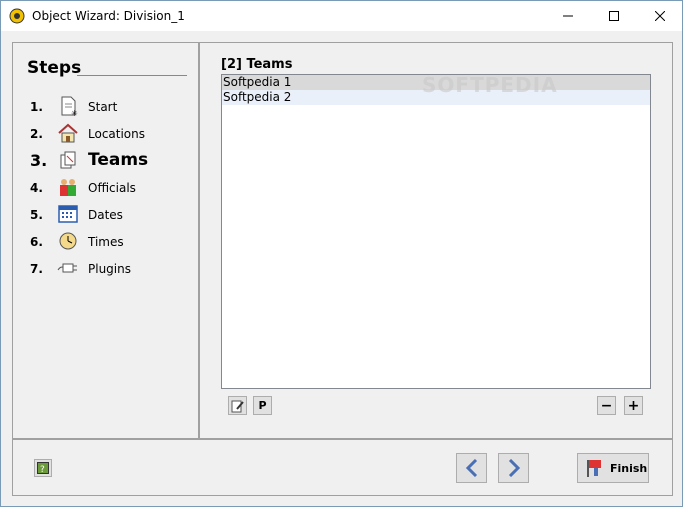 The image size is (683, 507). Describe the element at coordinates (117, 134) in the screenshot. I see `step-label: Locations` at that location.